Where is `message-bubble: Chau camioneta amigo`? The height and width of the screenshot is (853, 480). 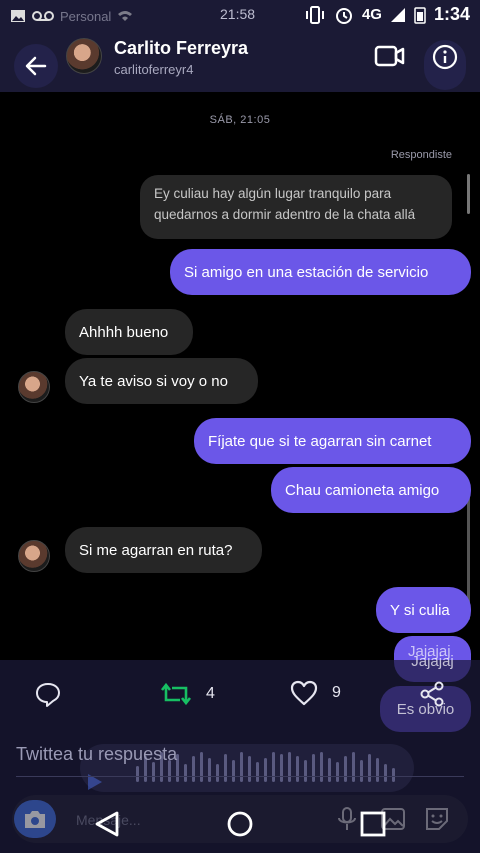 message-bubble: Chau camioneta amigo is located at coordinates (371, 490).